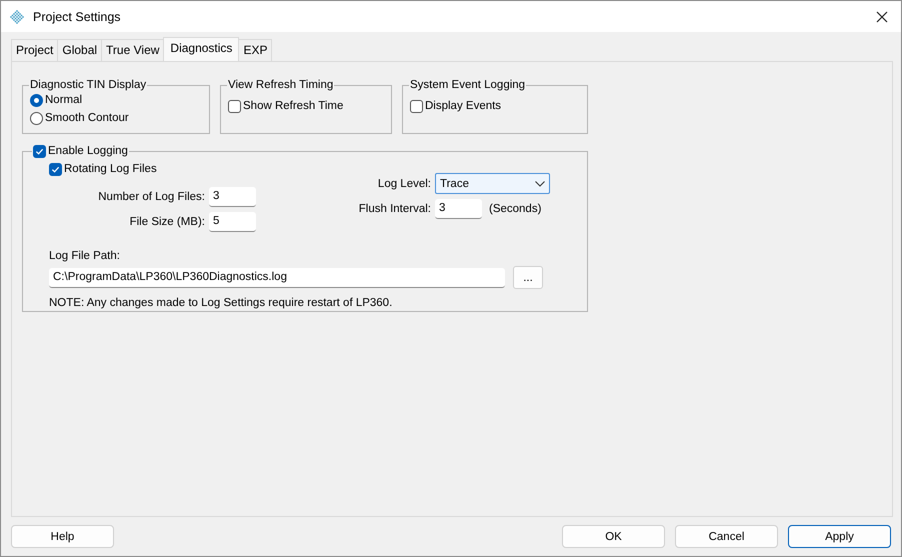  Describe the element at coordinates (467, 85) in the screenshot. I see `group-title: System Event Logging` at that location.